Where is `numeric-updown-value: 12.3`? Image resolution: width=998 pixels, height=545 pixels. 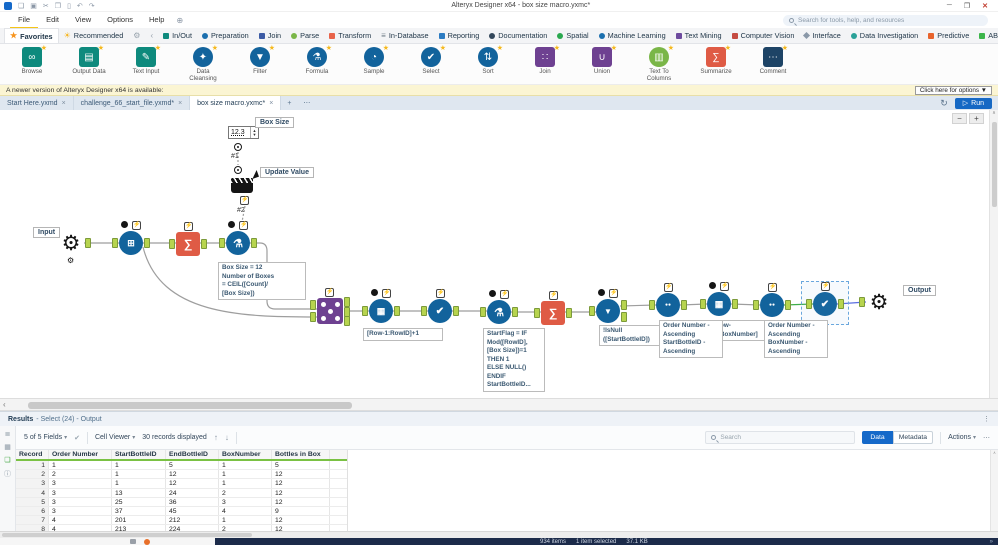
numeric-updown-value: 12.3 is located at coordinates (240, 132).